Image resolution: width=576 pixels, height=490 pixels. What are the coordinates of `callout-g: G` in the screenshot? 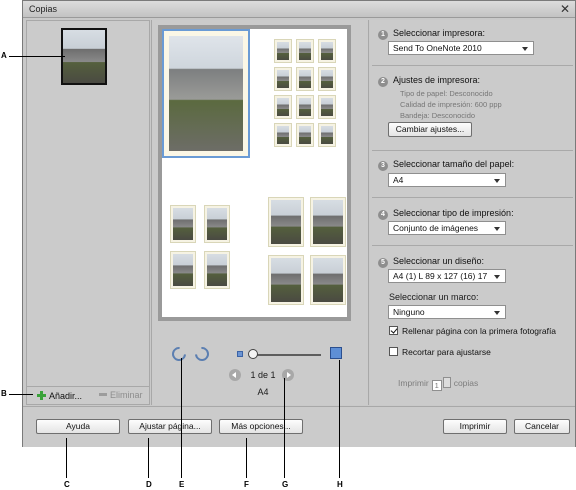 It's located at (285, 484).